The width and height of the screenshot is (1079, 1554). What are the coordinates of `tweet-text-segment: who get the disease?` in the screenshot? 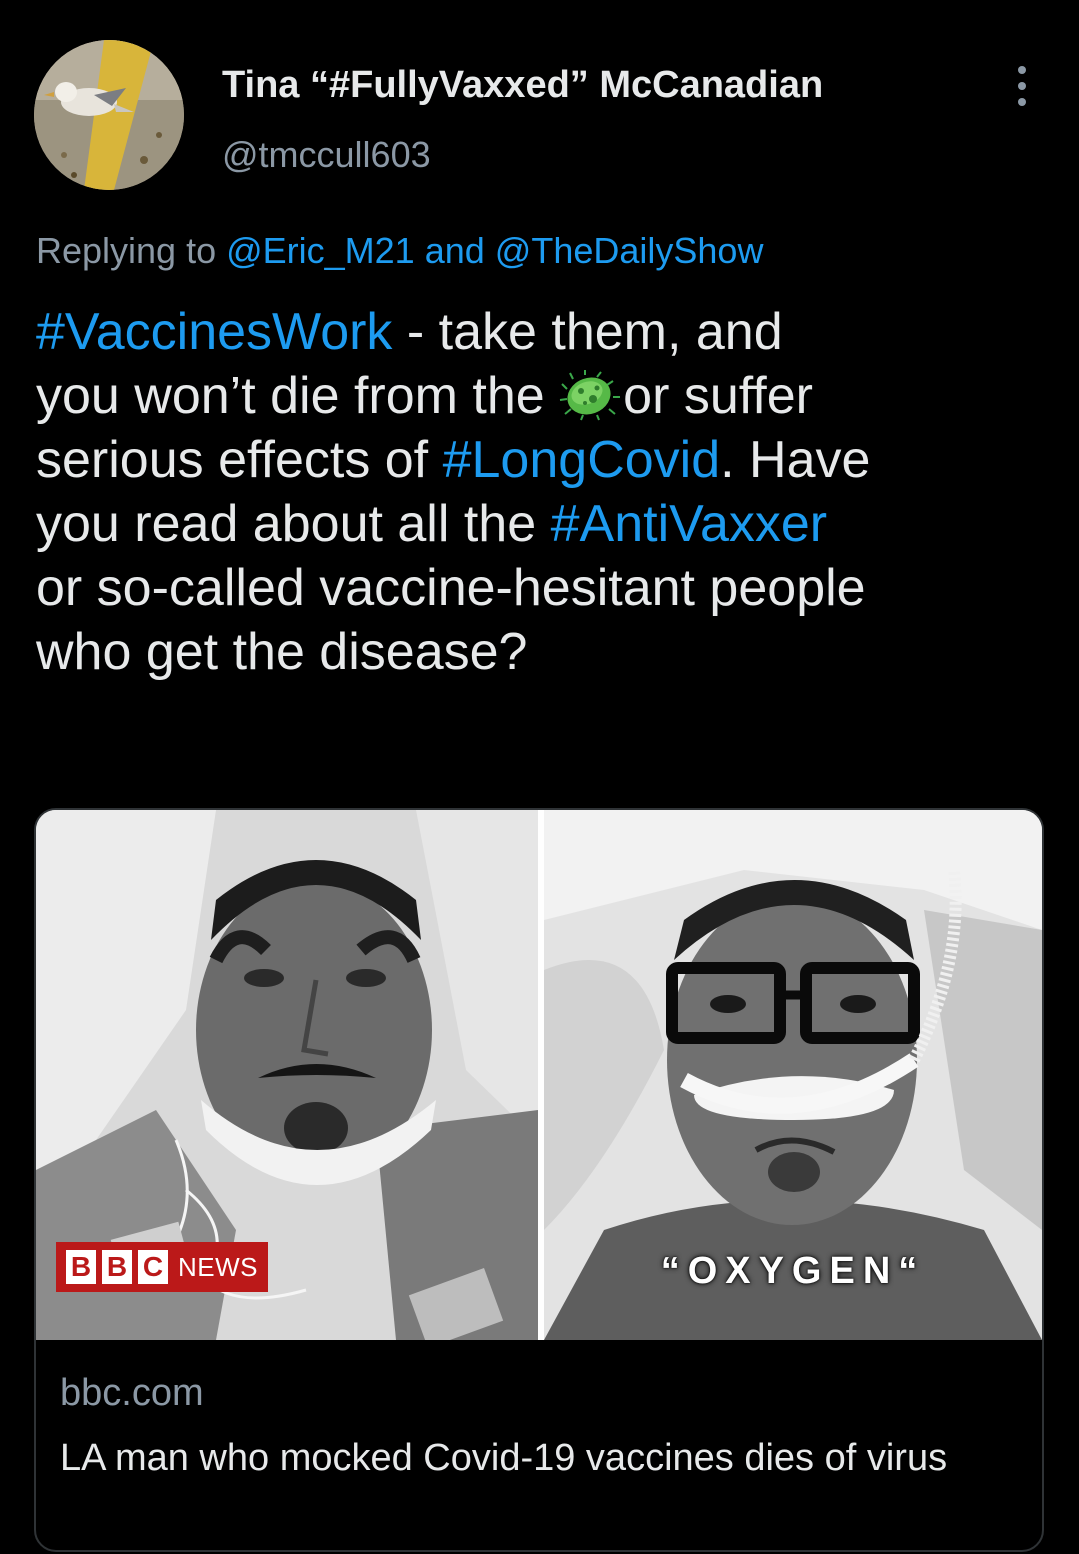 It's located at (282, 652).